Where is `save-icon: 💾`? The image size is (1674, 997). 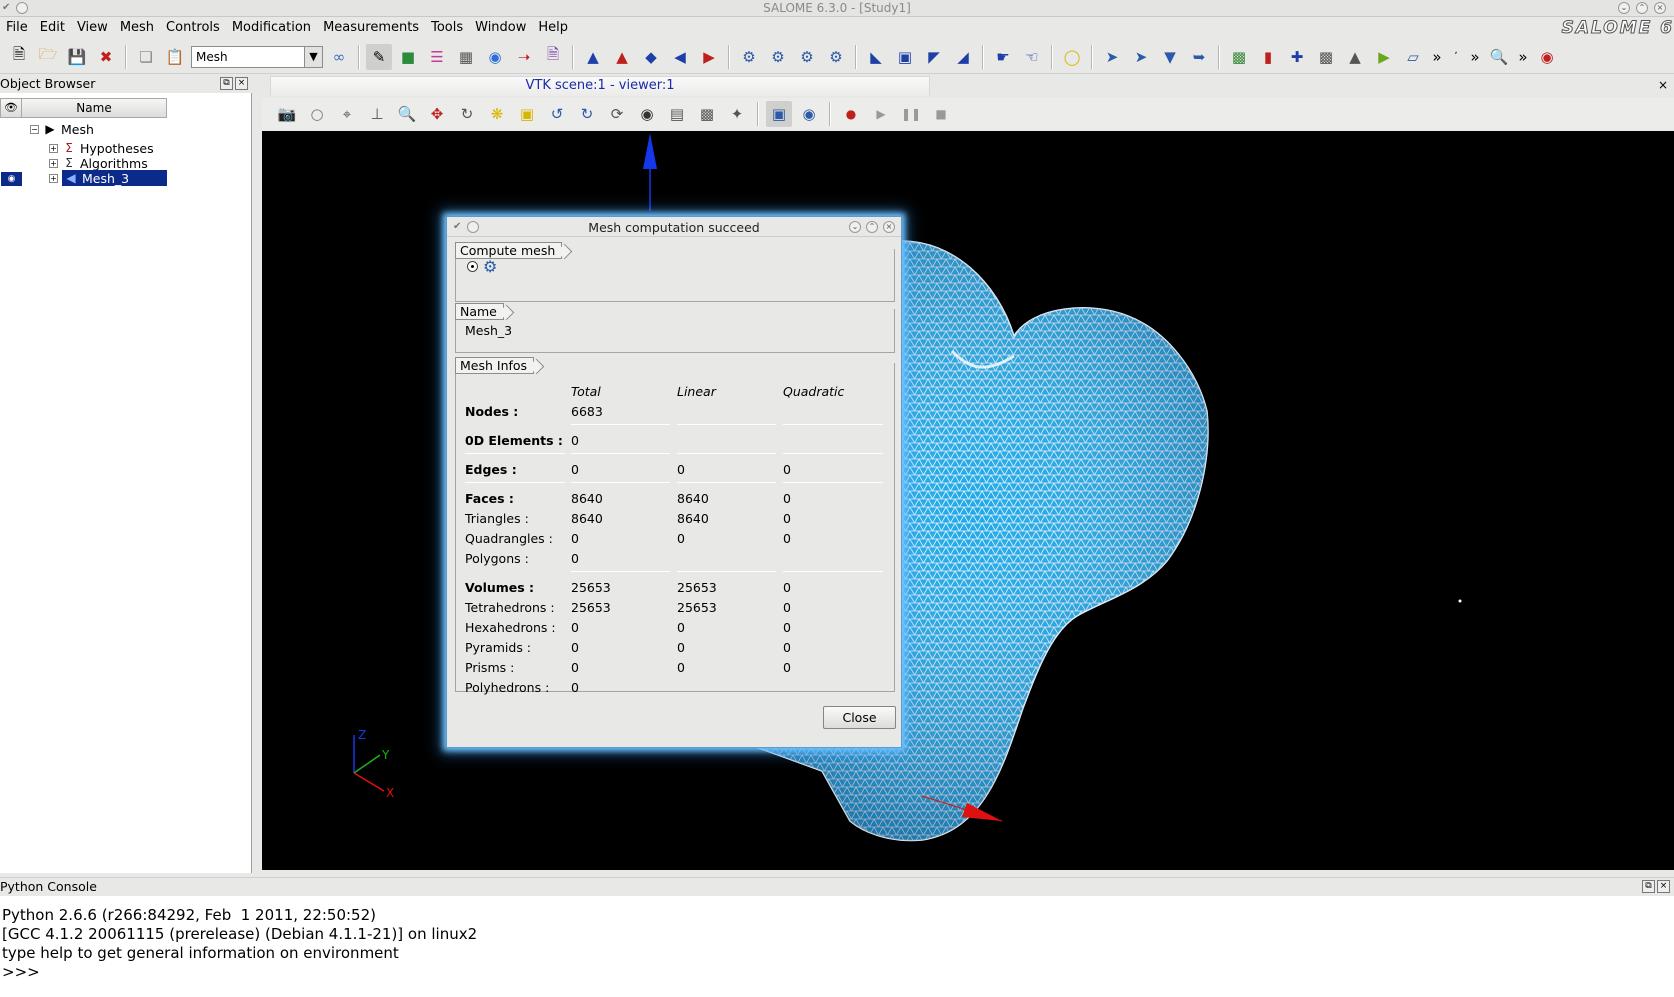 save-icon: 💾 is located at coordinates (77, 57).